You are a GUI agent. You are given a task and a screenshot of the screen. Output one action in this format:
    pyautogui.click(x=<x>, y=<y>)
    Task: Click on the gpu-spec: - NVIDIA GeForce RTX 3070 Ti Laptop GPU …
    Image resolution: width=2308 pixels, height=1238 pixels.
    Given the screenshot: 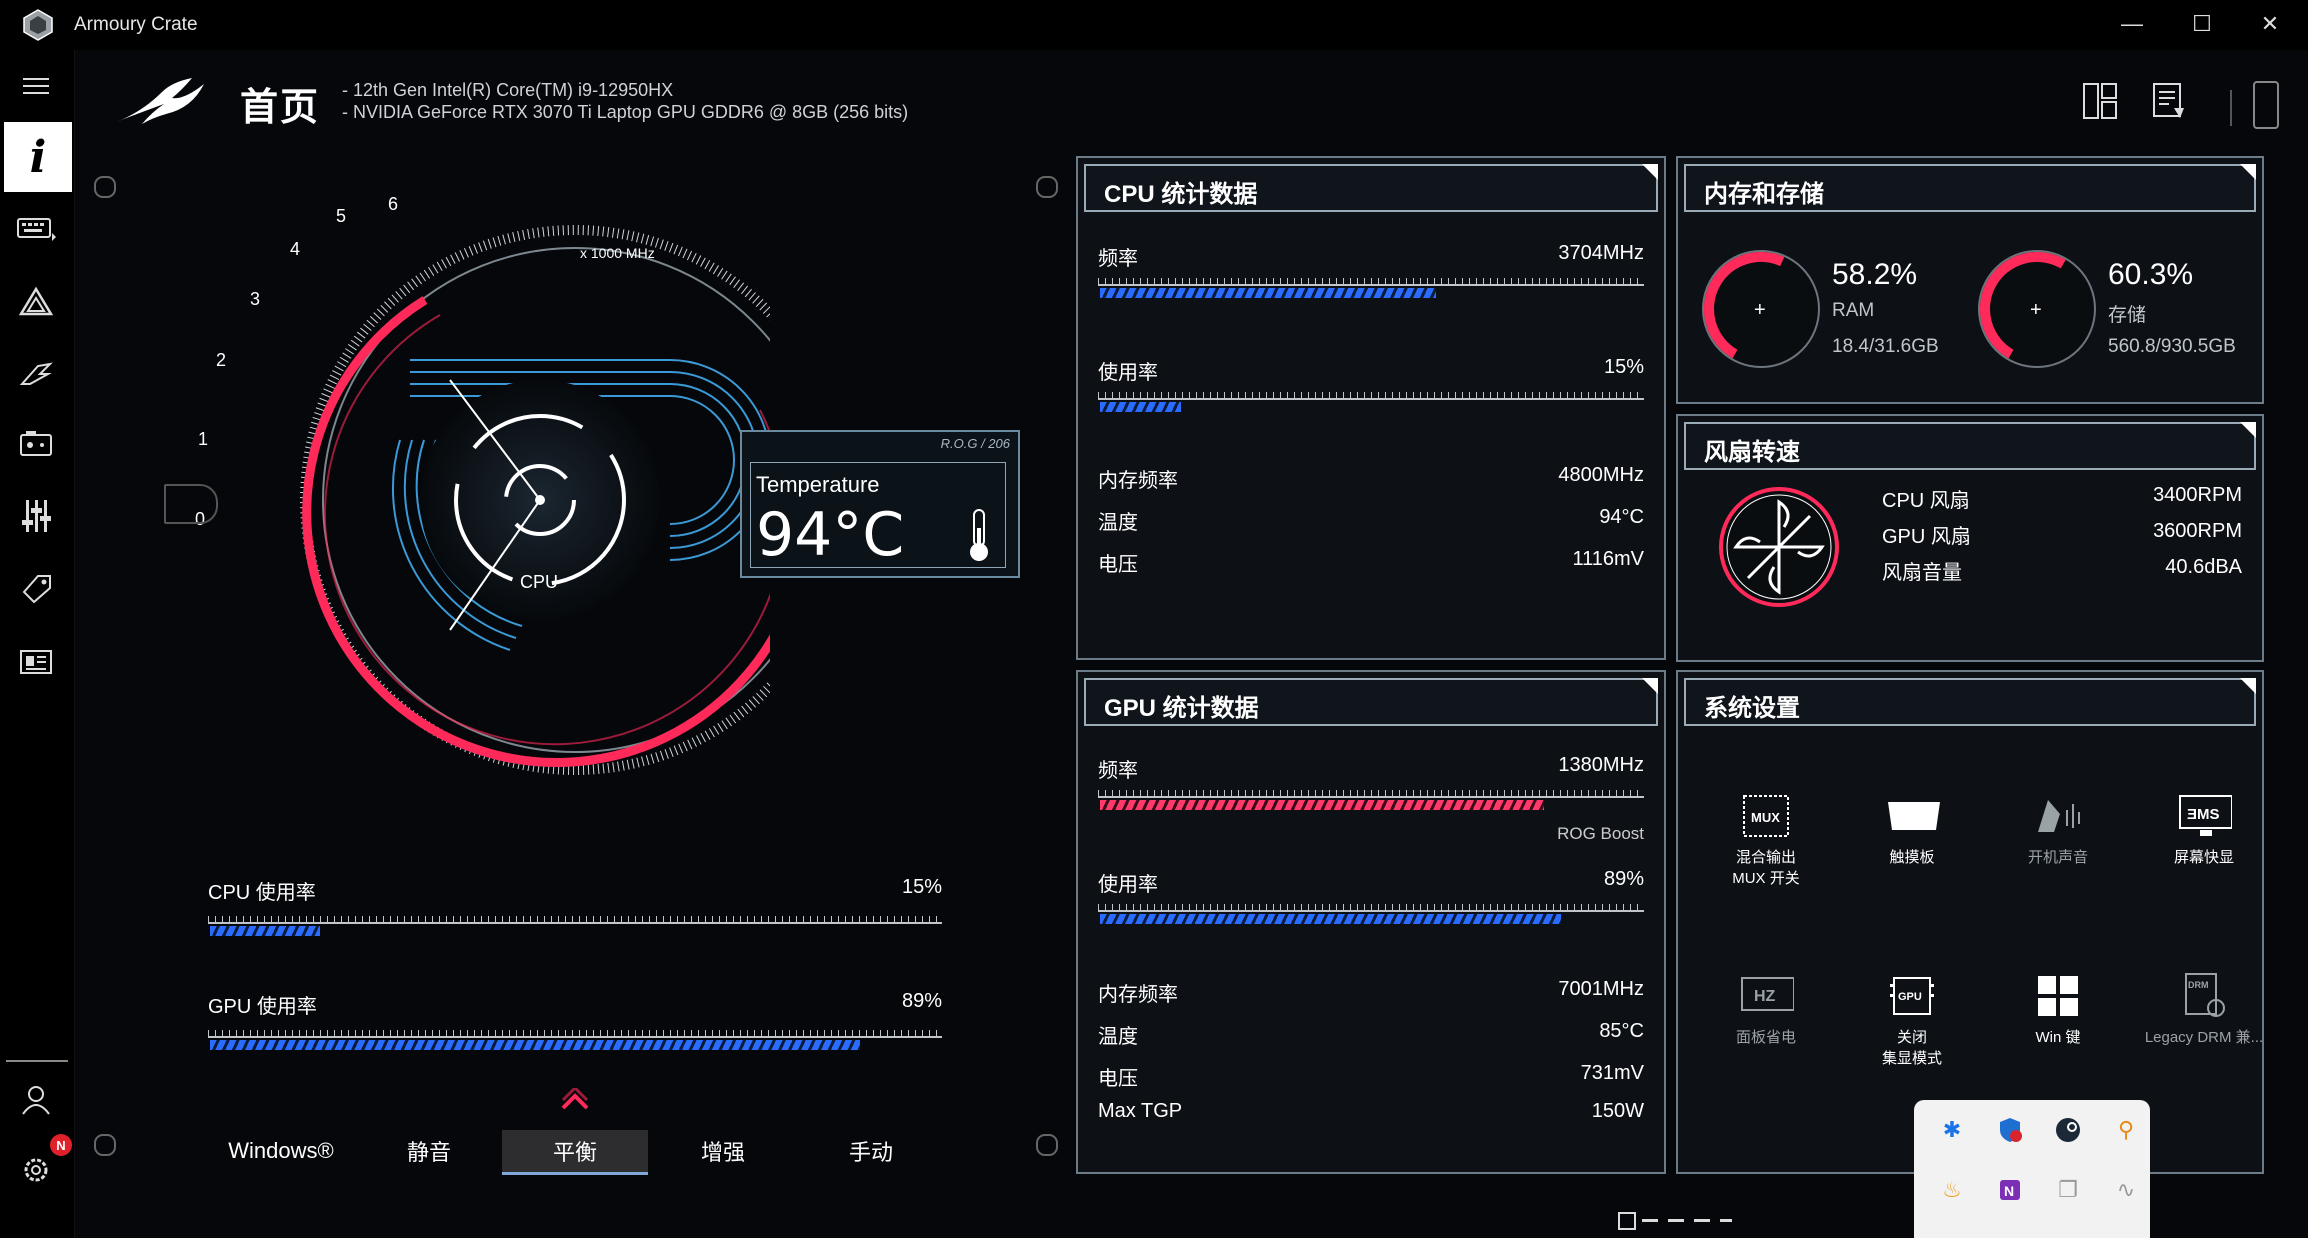 What is the action you would take?
    pyautogui.click(x=625, y=112)
    